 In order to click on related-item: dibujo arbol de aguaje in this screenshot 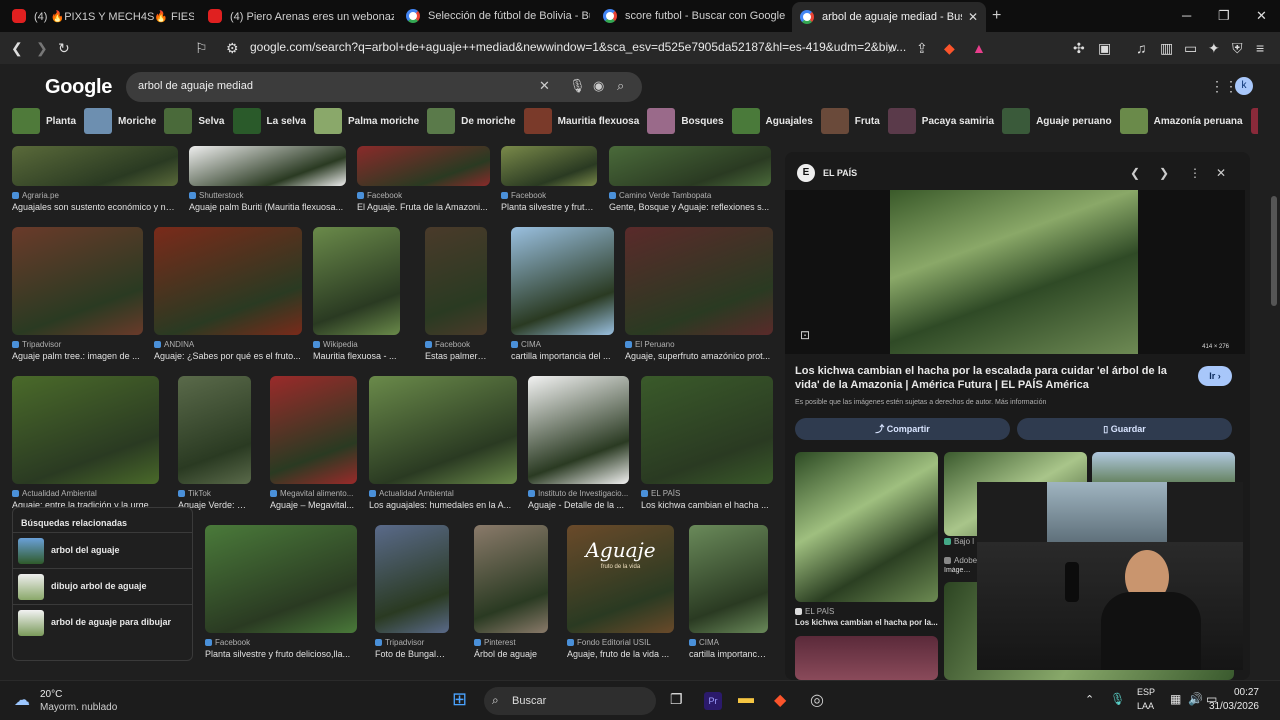, I will do `click(102, 586)`.